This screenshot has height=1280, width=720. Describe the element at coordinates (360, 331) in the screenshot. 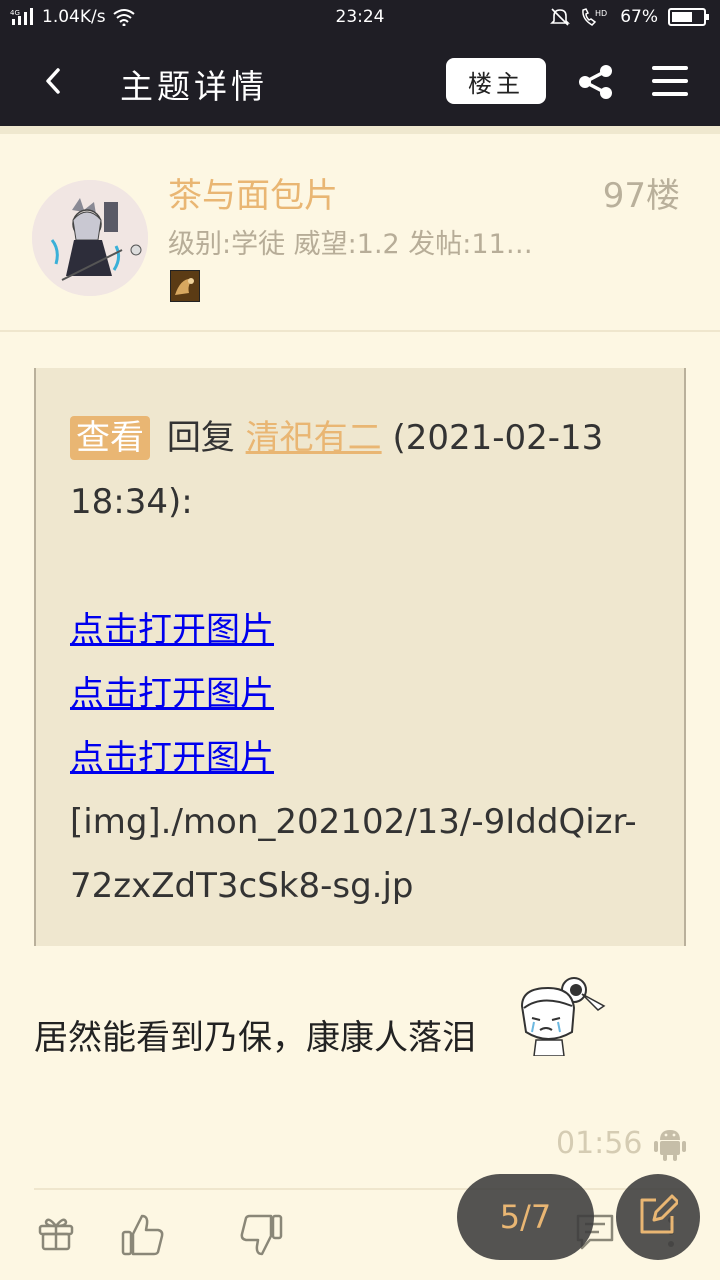

I see `divider` at that location.